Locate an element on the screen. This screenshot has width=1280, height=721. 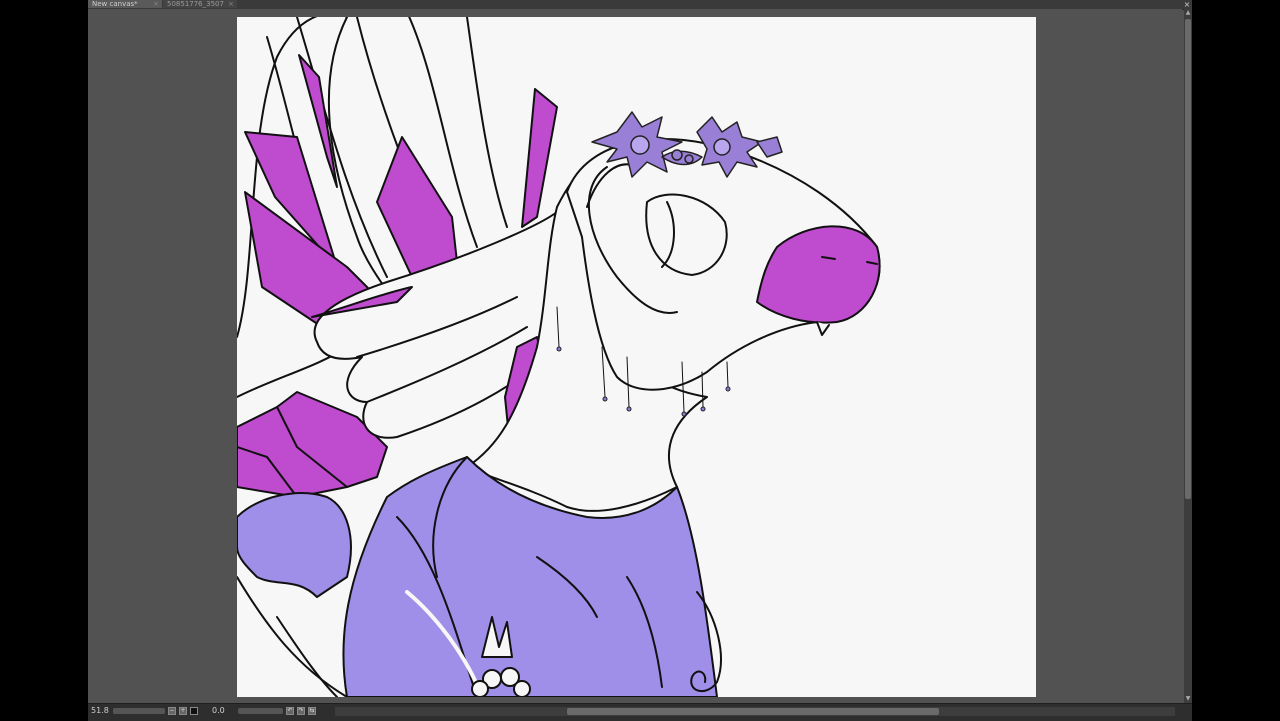
left-letterbox is located at coordinates (44, 360).